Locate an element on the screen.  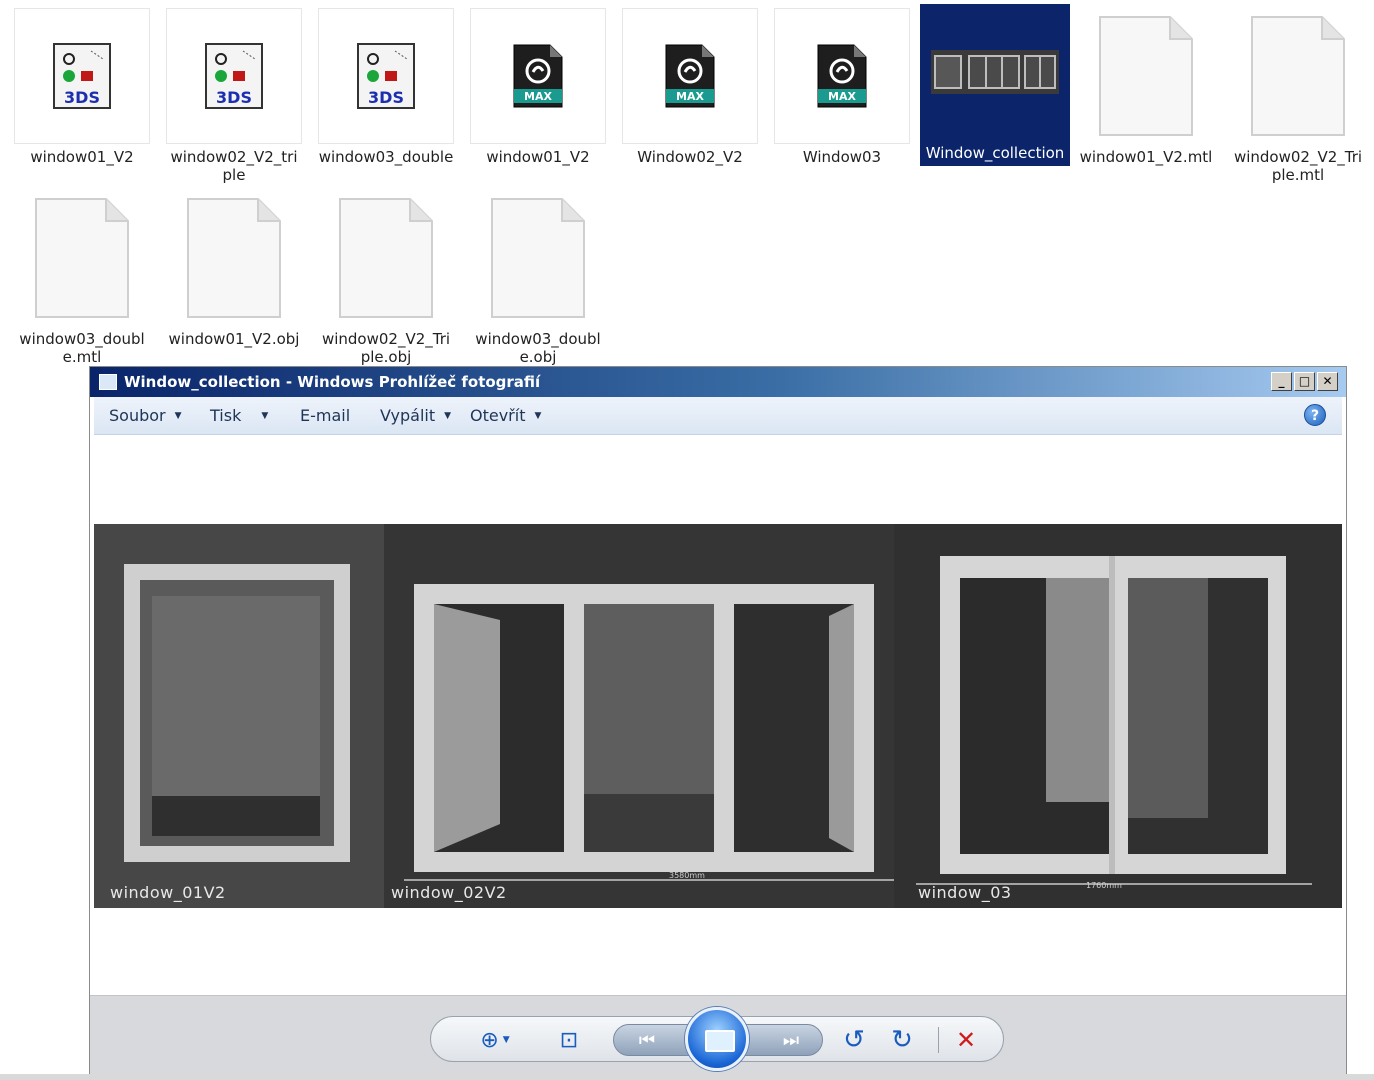
file-item: window02_V2_Triple.mtl is located at coordinates (1298, 96).